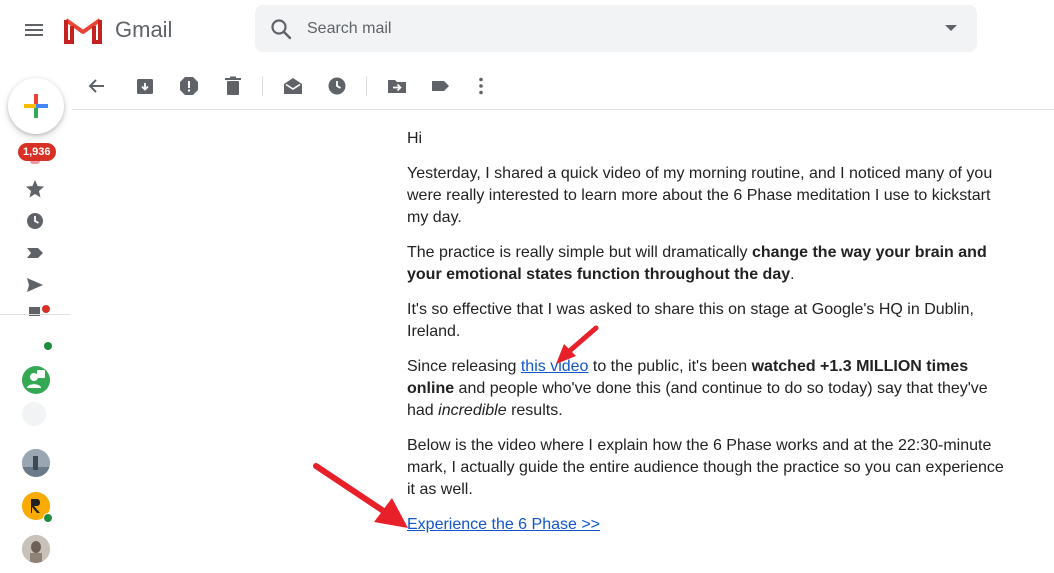 Image resolution: width=1054 pixels, height=573 pixels. I want to click on search-input, so click(607, 29).